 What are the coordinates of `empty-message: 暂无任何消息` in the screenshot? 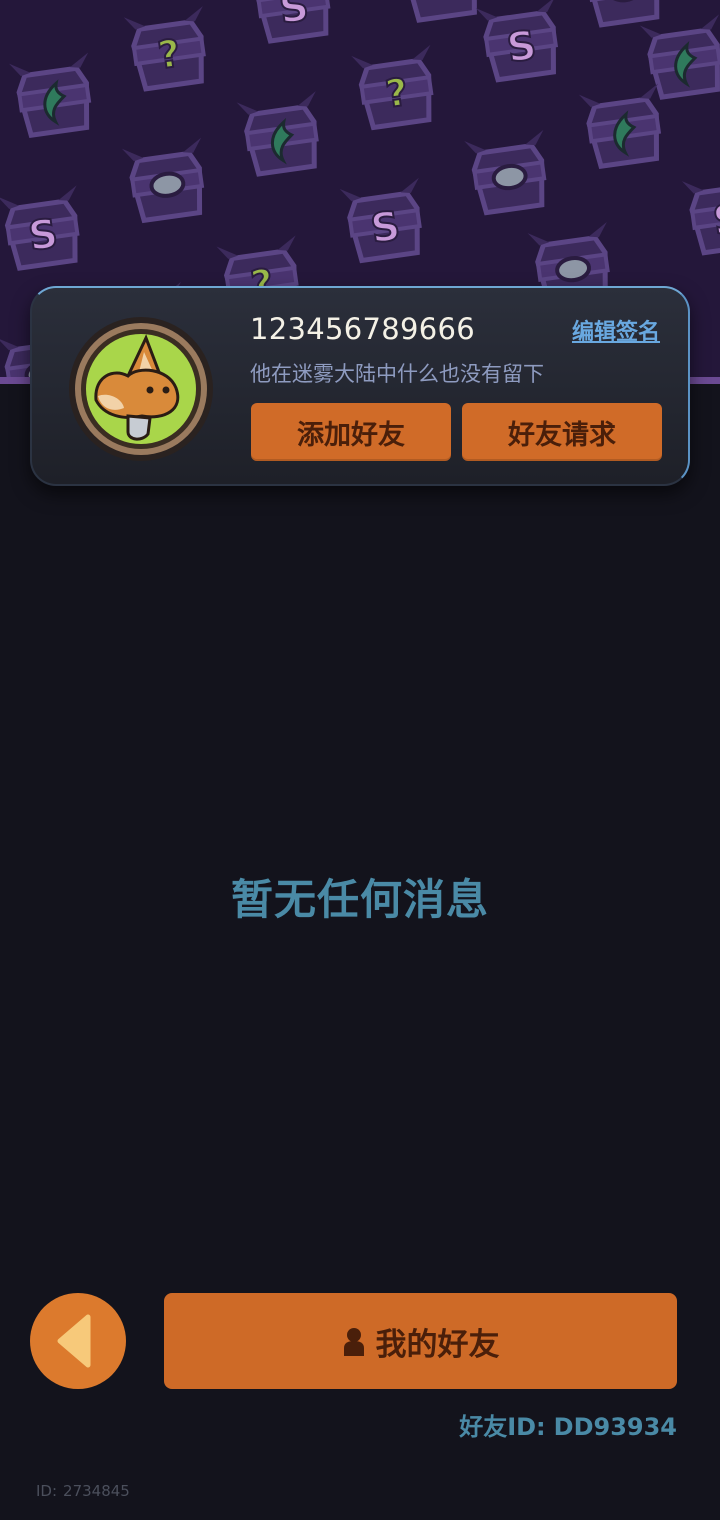 It's located at (359, 899).